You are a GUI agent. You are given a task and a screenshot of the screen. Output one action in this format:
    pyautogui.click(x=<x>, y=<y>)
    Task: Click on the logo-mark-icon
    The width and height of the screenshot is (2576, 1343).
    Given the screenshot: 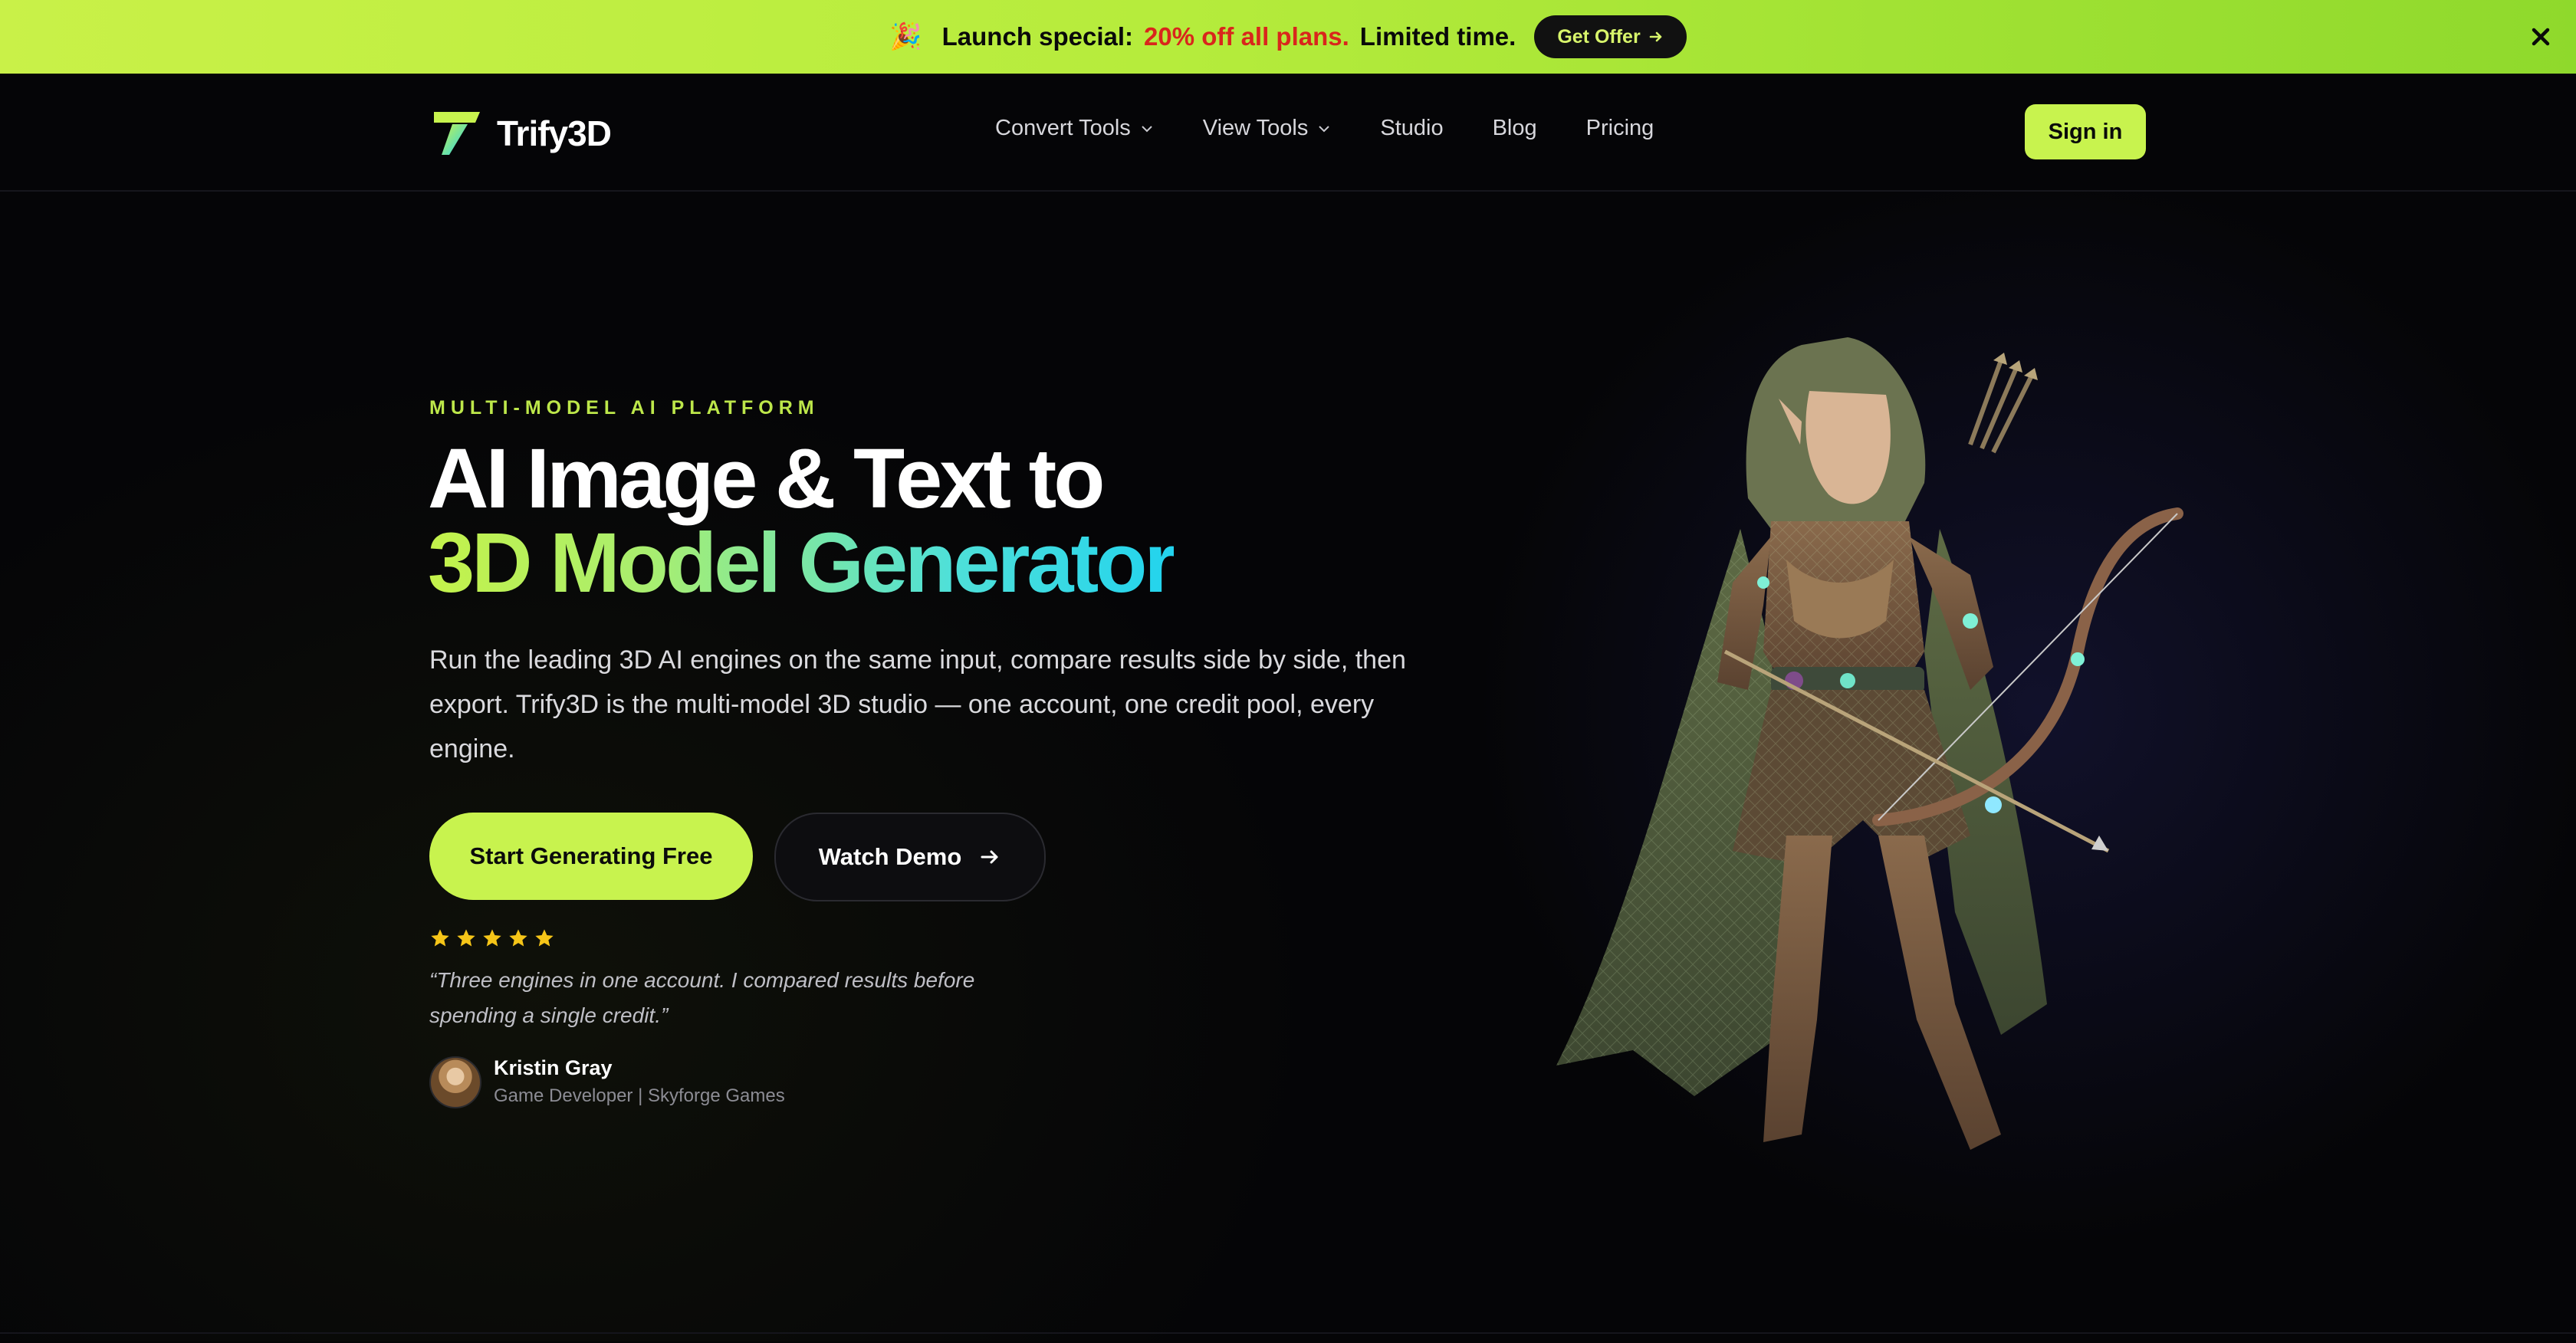 What is the action you would take?
    pyautogui.click(x=457, y=133)
    